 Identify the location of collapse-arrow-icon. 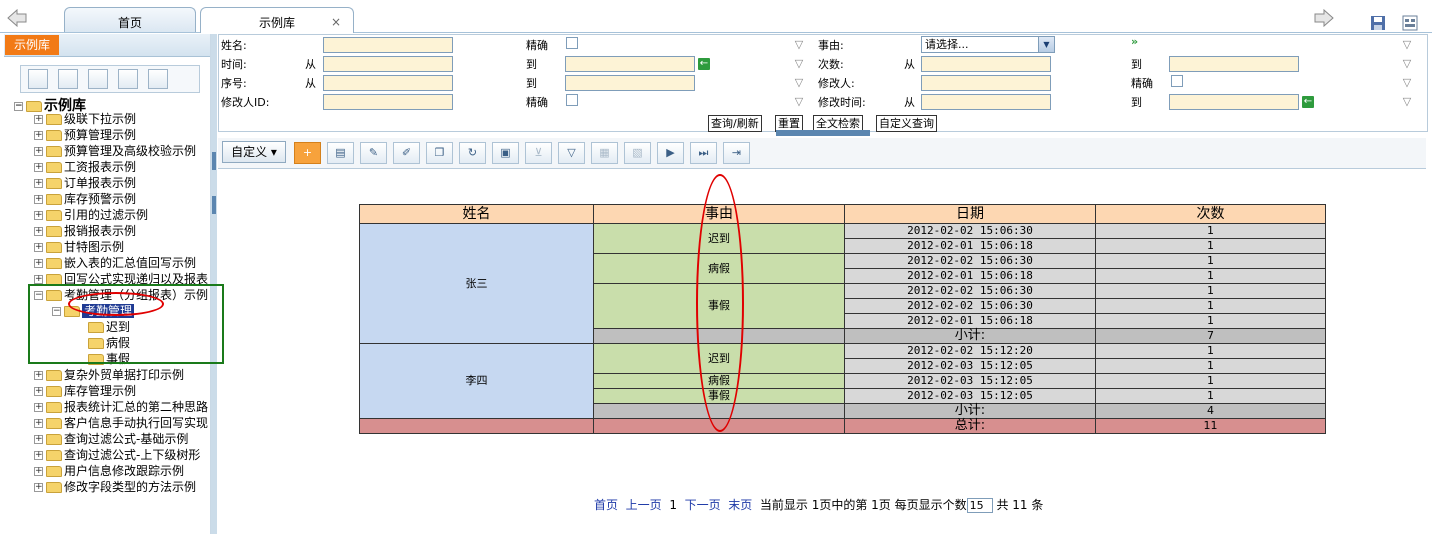
(214, 161).